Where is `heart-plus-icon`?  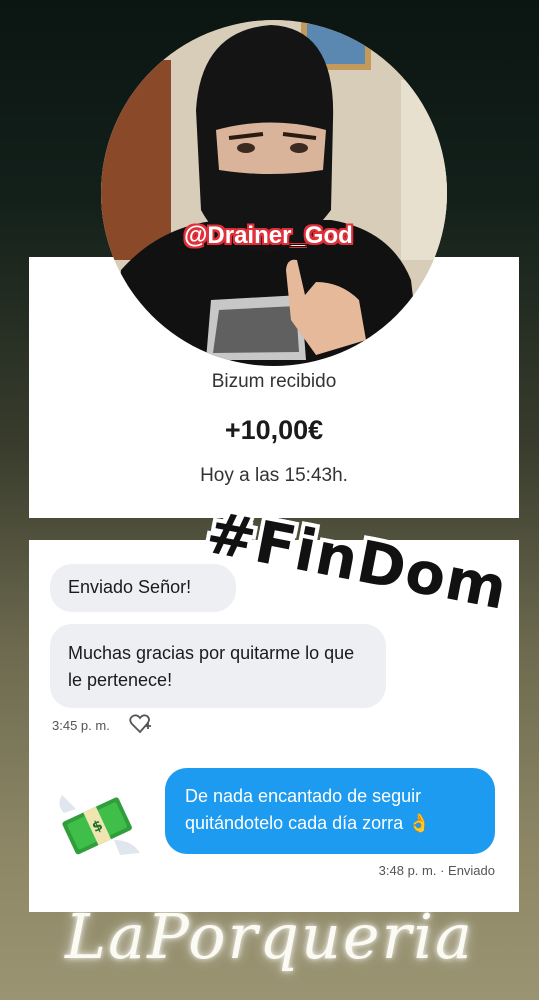
heart-plus-icon is located at coordinates (140, 724).